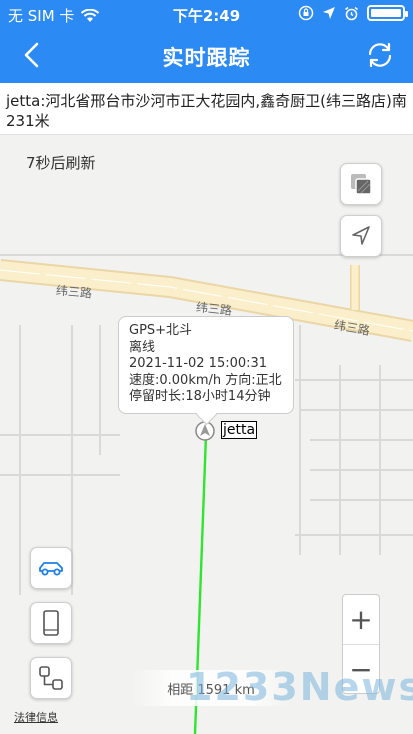 Image resolution: width=413 pixels, height=734 pixels. What do you see at coordinates (161, 330) in the screenshot?
I see `popup-positioning: GPS+北斗` at bounding box center [161, 330].